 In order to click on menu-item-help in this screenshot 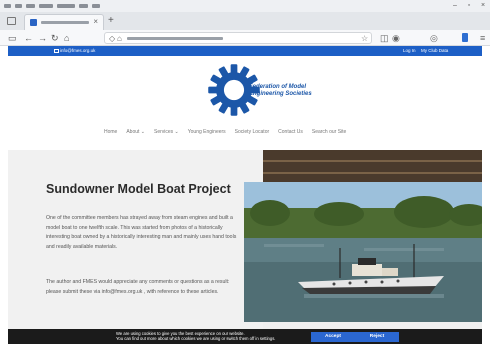, I will do `click(96, 6)`.